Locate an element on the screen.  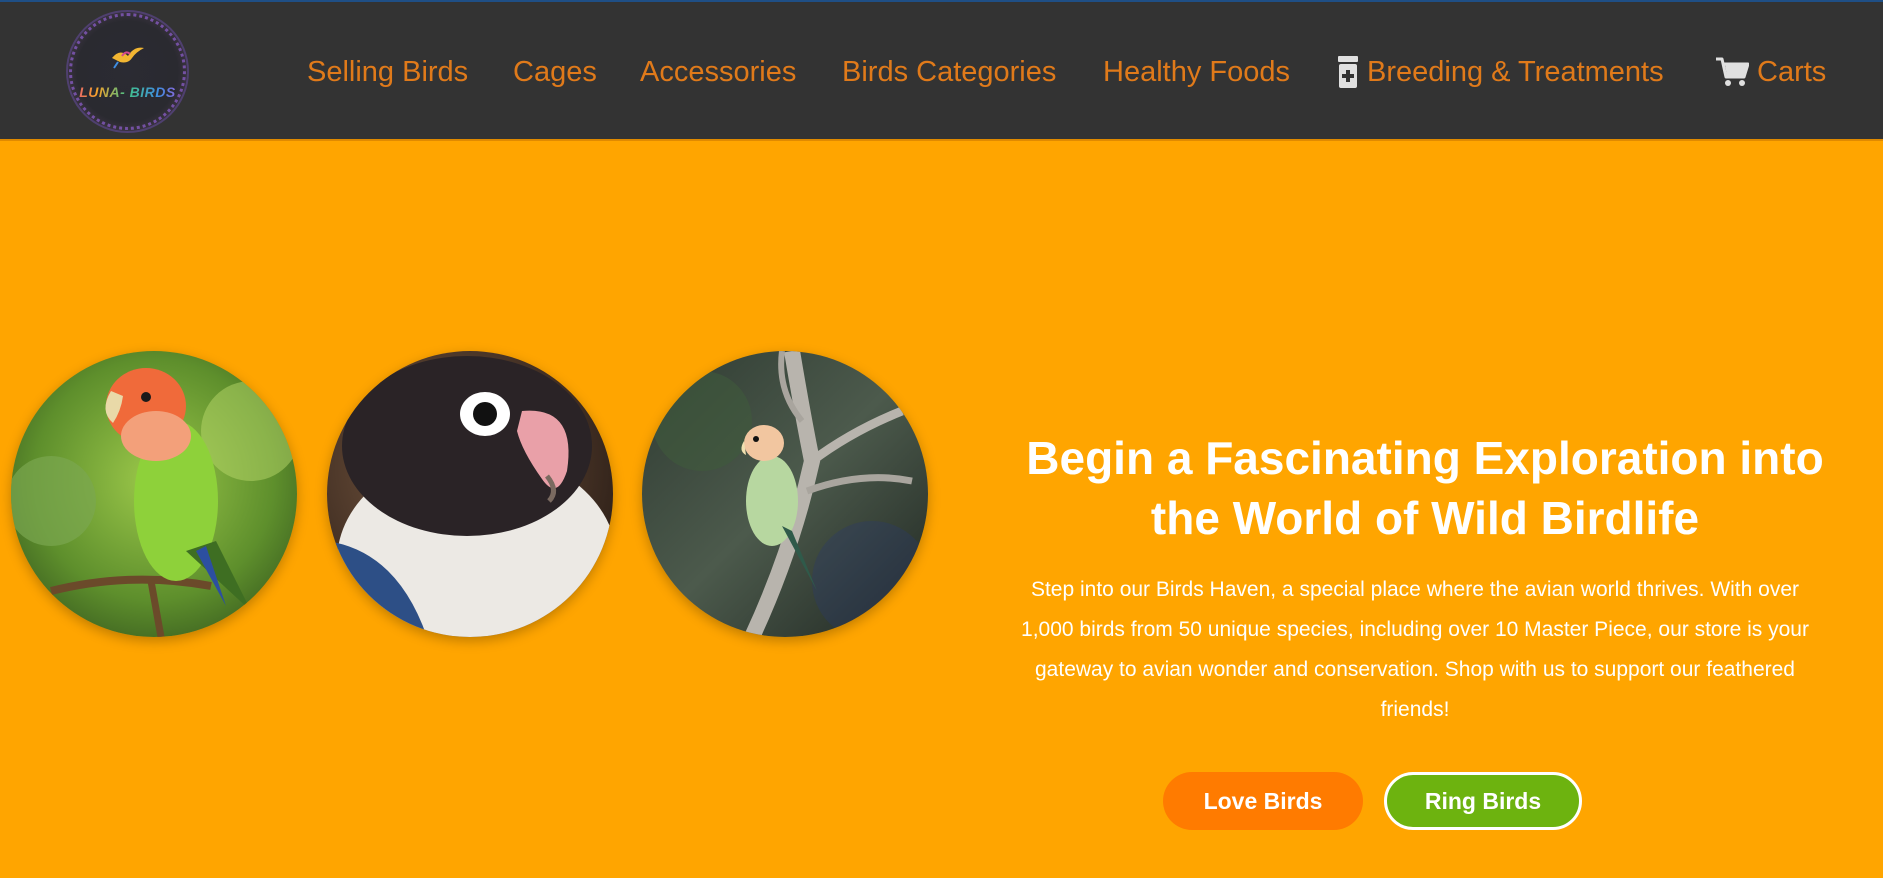
nav-item-label: Carts is located at coordinates (1792, 71).